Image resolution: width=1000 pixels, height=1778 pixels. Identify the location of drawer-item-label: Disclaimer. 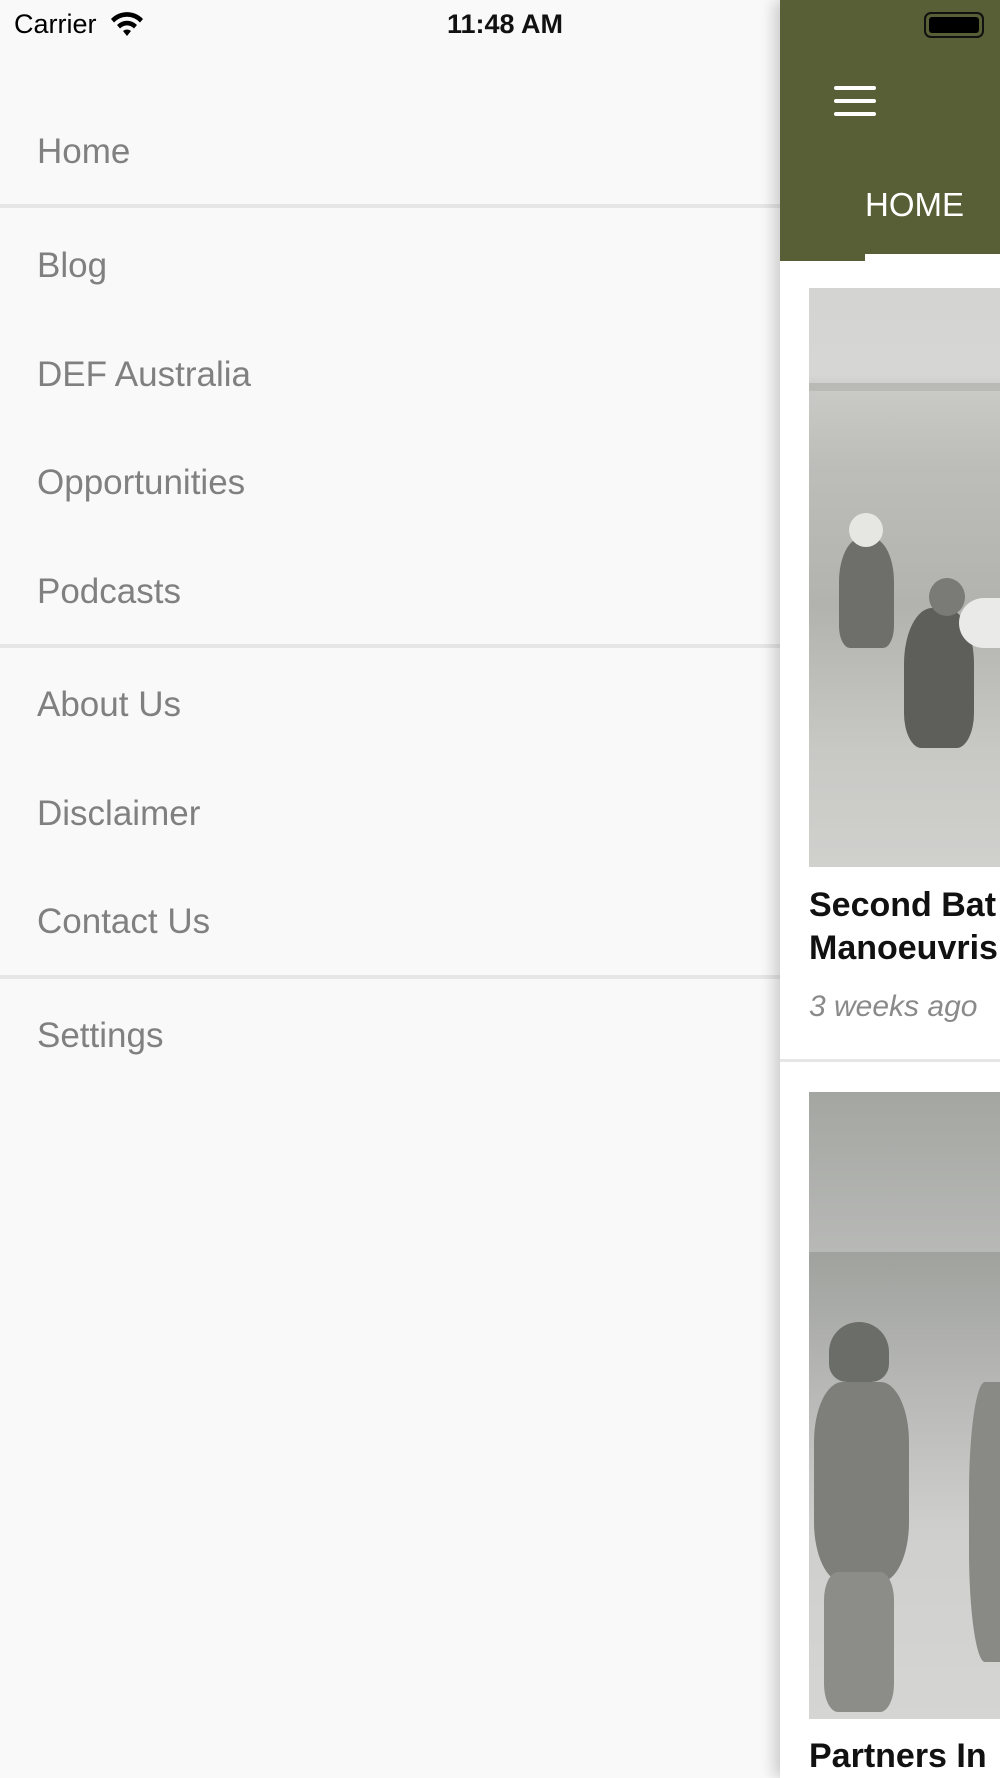
(119, 813).